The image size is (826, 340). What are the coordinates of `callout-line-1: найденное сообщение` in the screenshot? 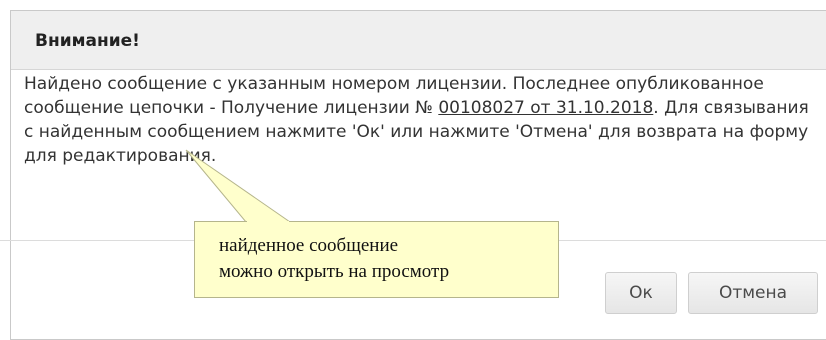 It's located at (309, 245).